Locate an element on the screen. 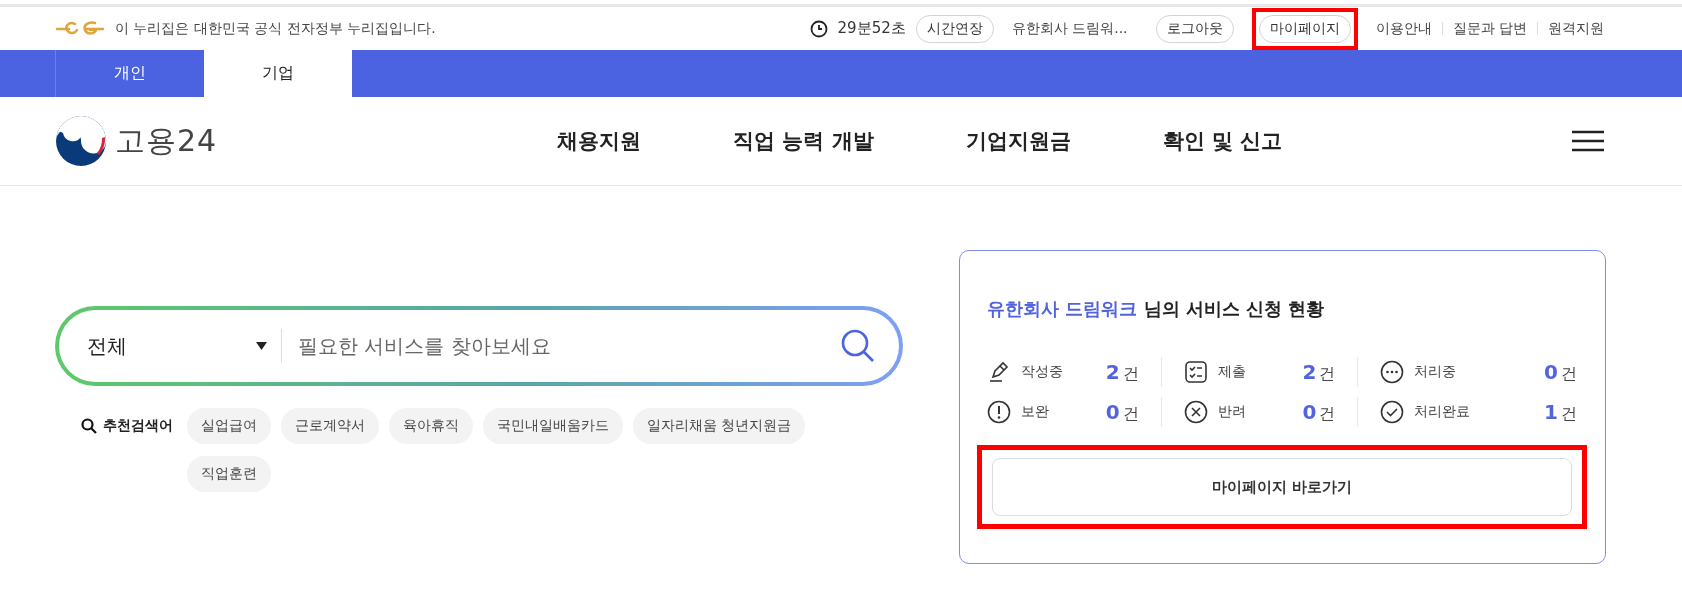 This screenshot has width=1682, height=610. header-link: 질문과 답변 is located at coordinates (1489, 28).